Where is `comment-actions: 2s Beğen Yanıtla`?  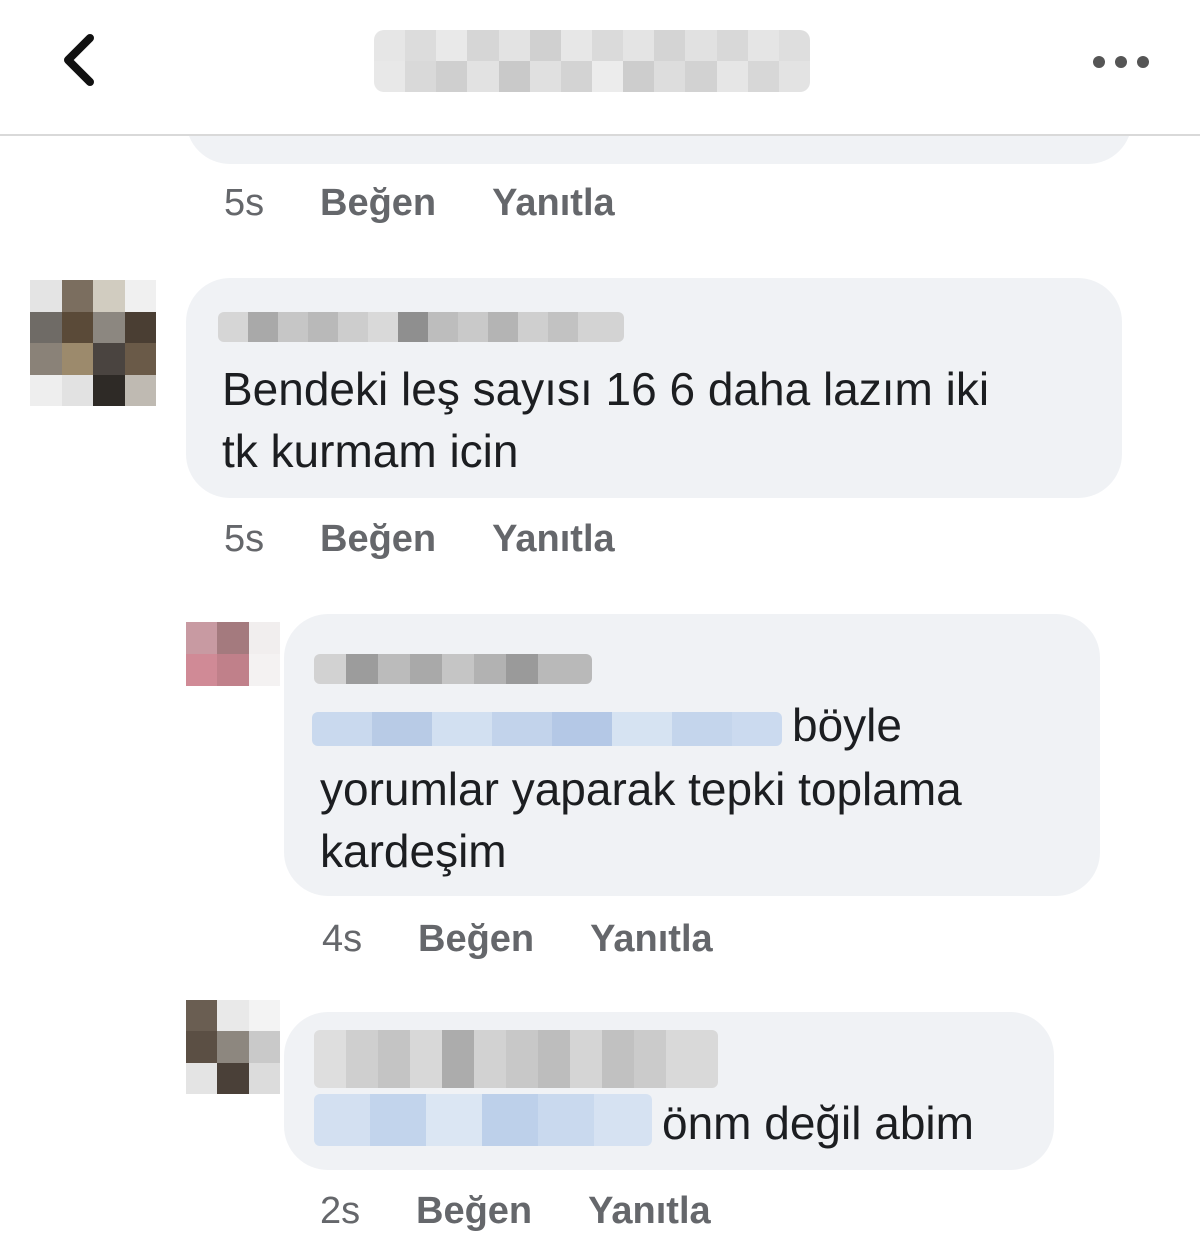 comment-actions: 2s Beğen Yanıtla is located at coordinates (515, 1211).